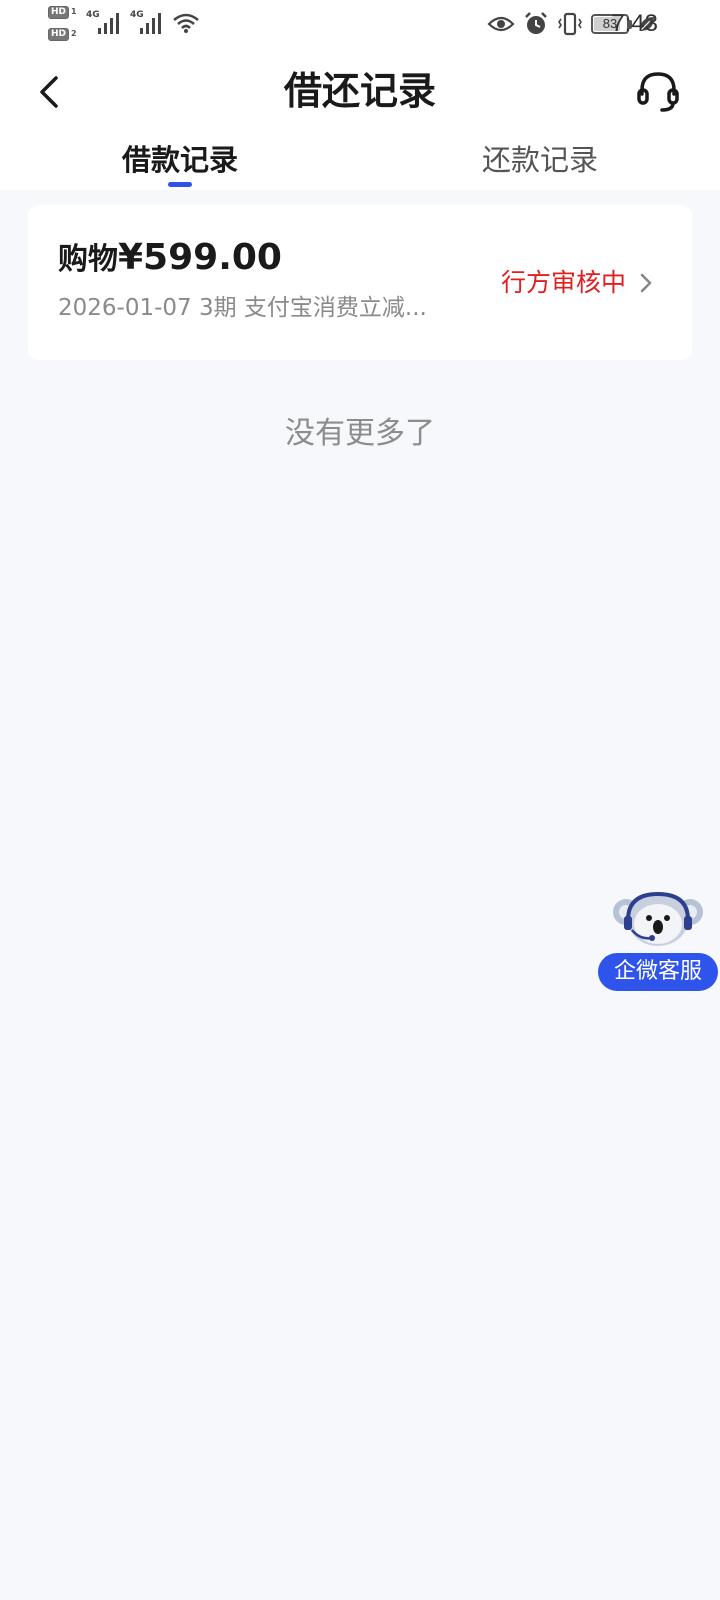  I want to click on tab-borrow-records: 借款记录, so click(180, 162).